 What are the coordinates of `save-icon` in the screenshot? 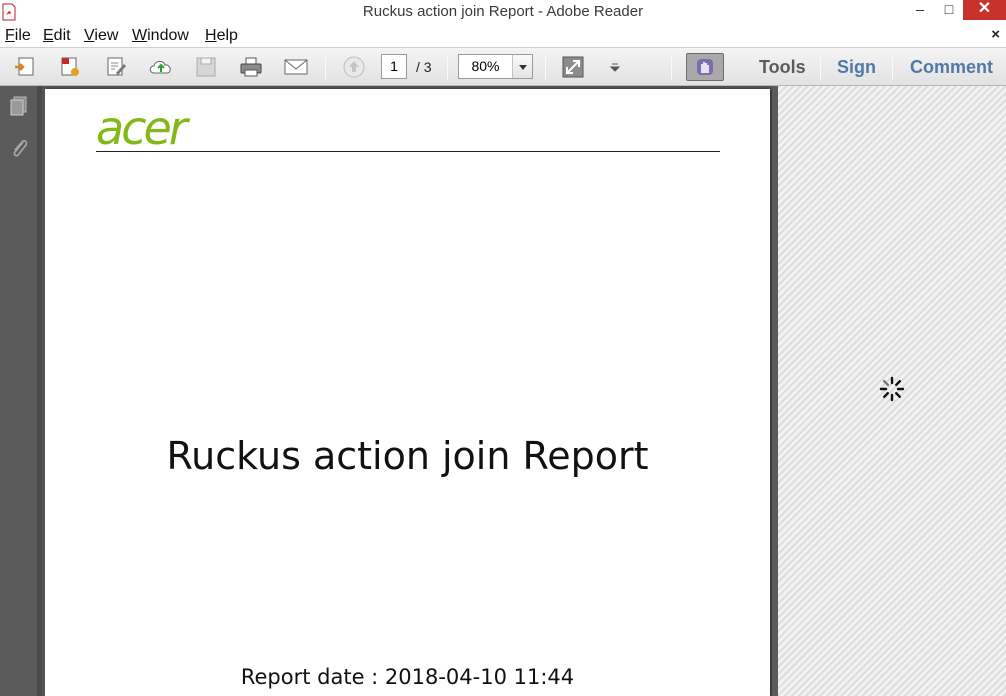 It's located at (206, 67).